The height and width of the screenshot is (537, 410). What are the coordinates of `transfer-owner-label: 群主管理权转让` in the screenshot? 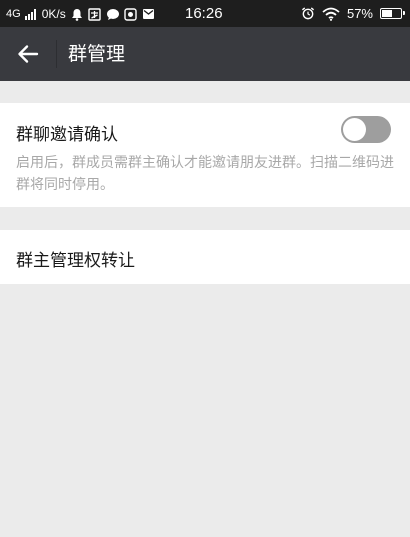 It's located at (75, 261).